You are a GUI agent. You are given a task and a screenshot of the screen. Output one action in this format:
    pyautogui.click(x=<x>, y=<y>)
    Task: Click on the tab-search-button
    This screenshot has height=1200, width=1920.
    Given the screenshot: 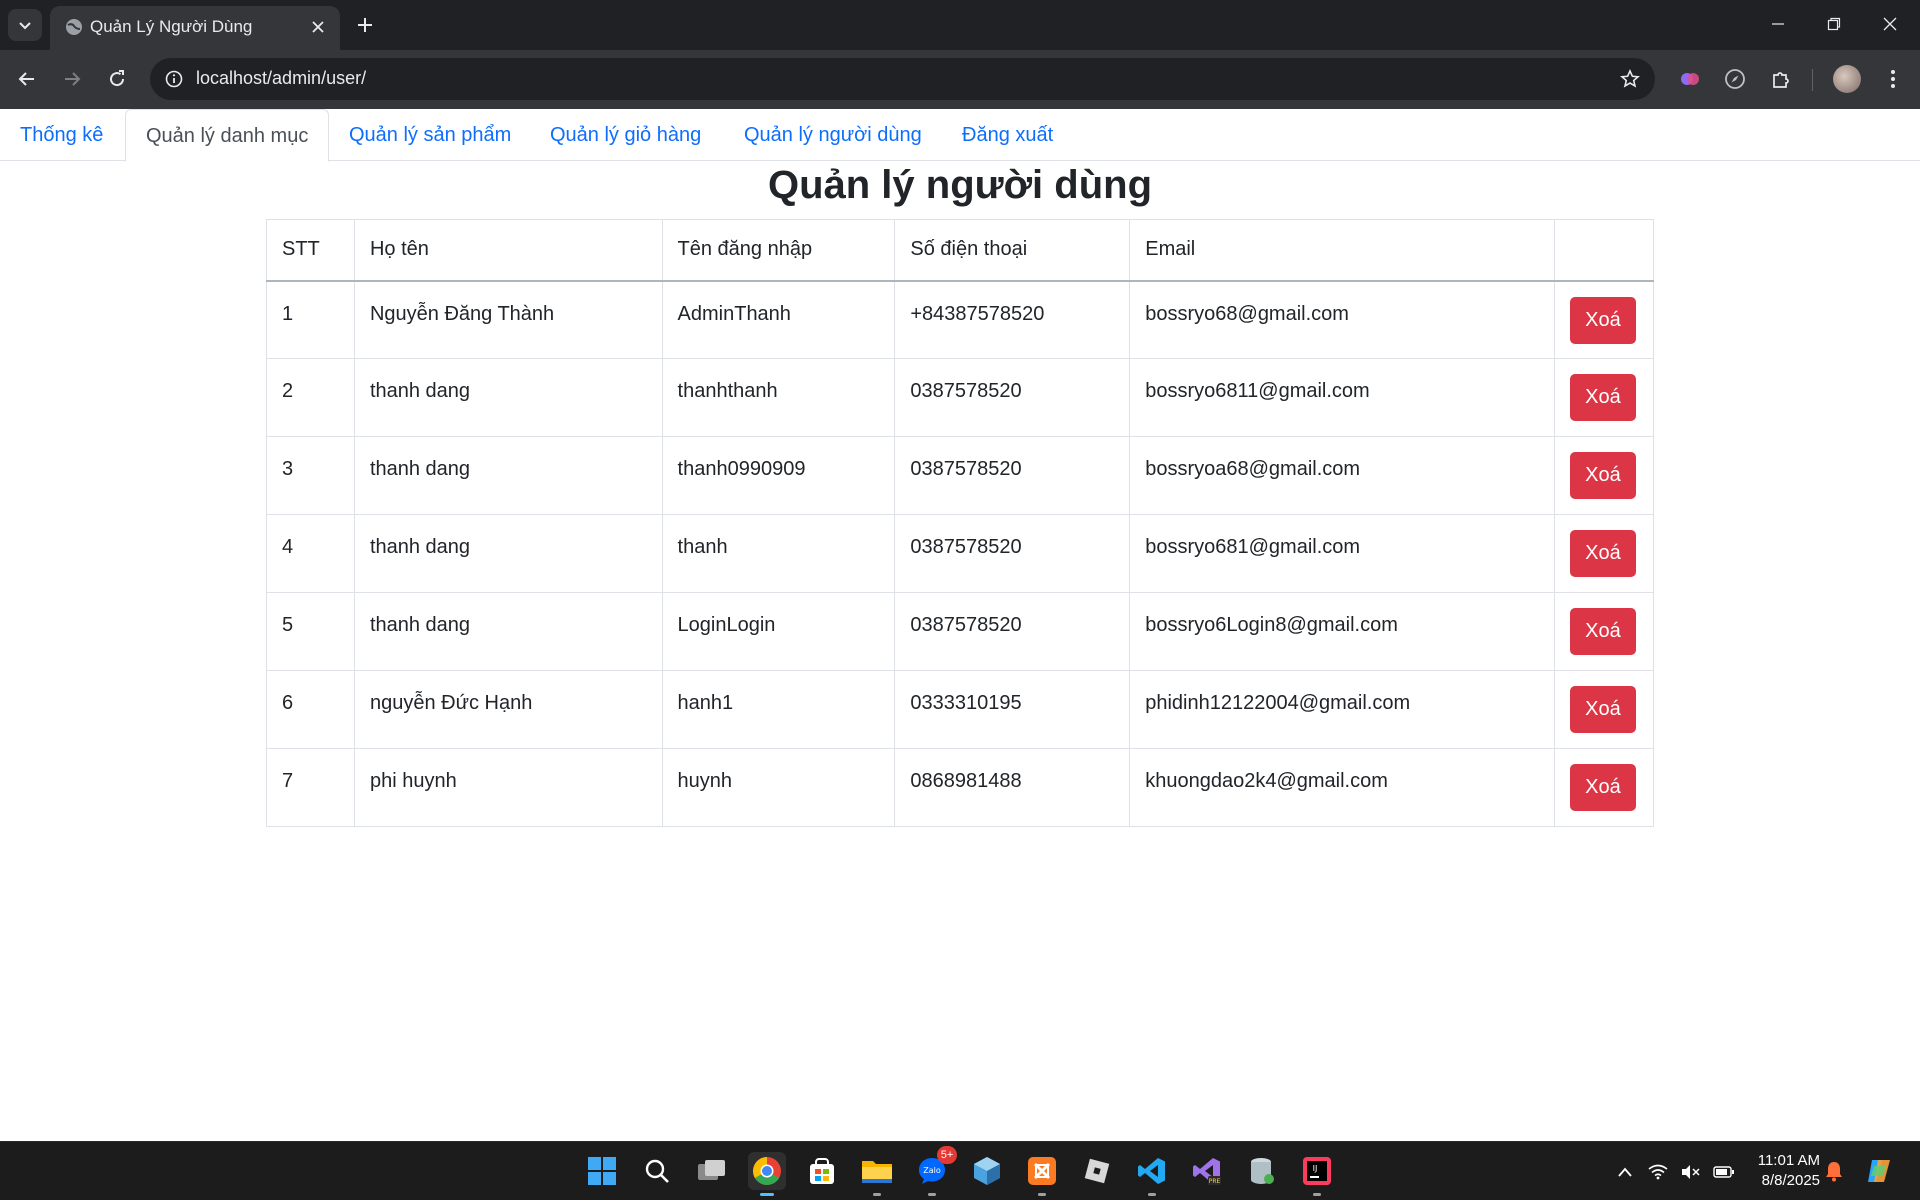 What is the action you would take?
    pyautogui.click(x=25, y=25)
    